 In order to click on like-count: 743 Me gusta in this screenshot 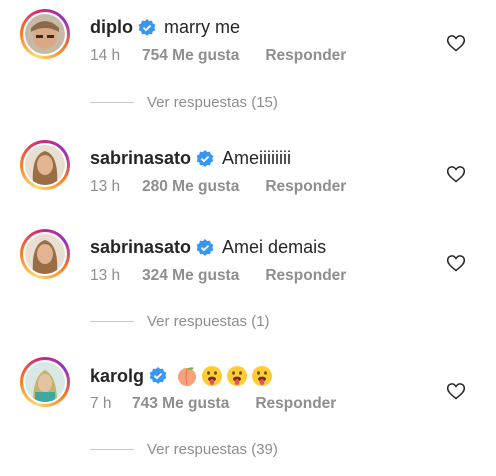, I will do `click(180, 404)`.